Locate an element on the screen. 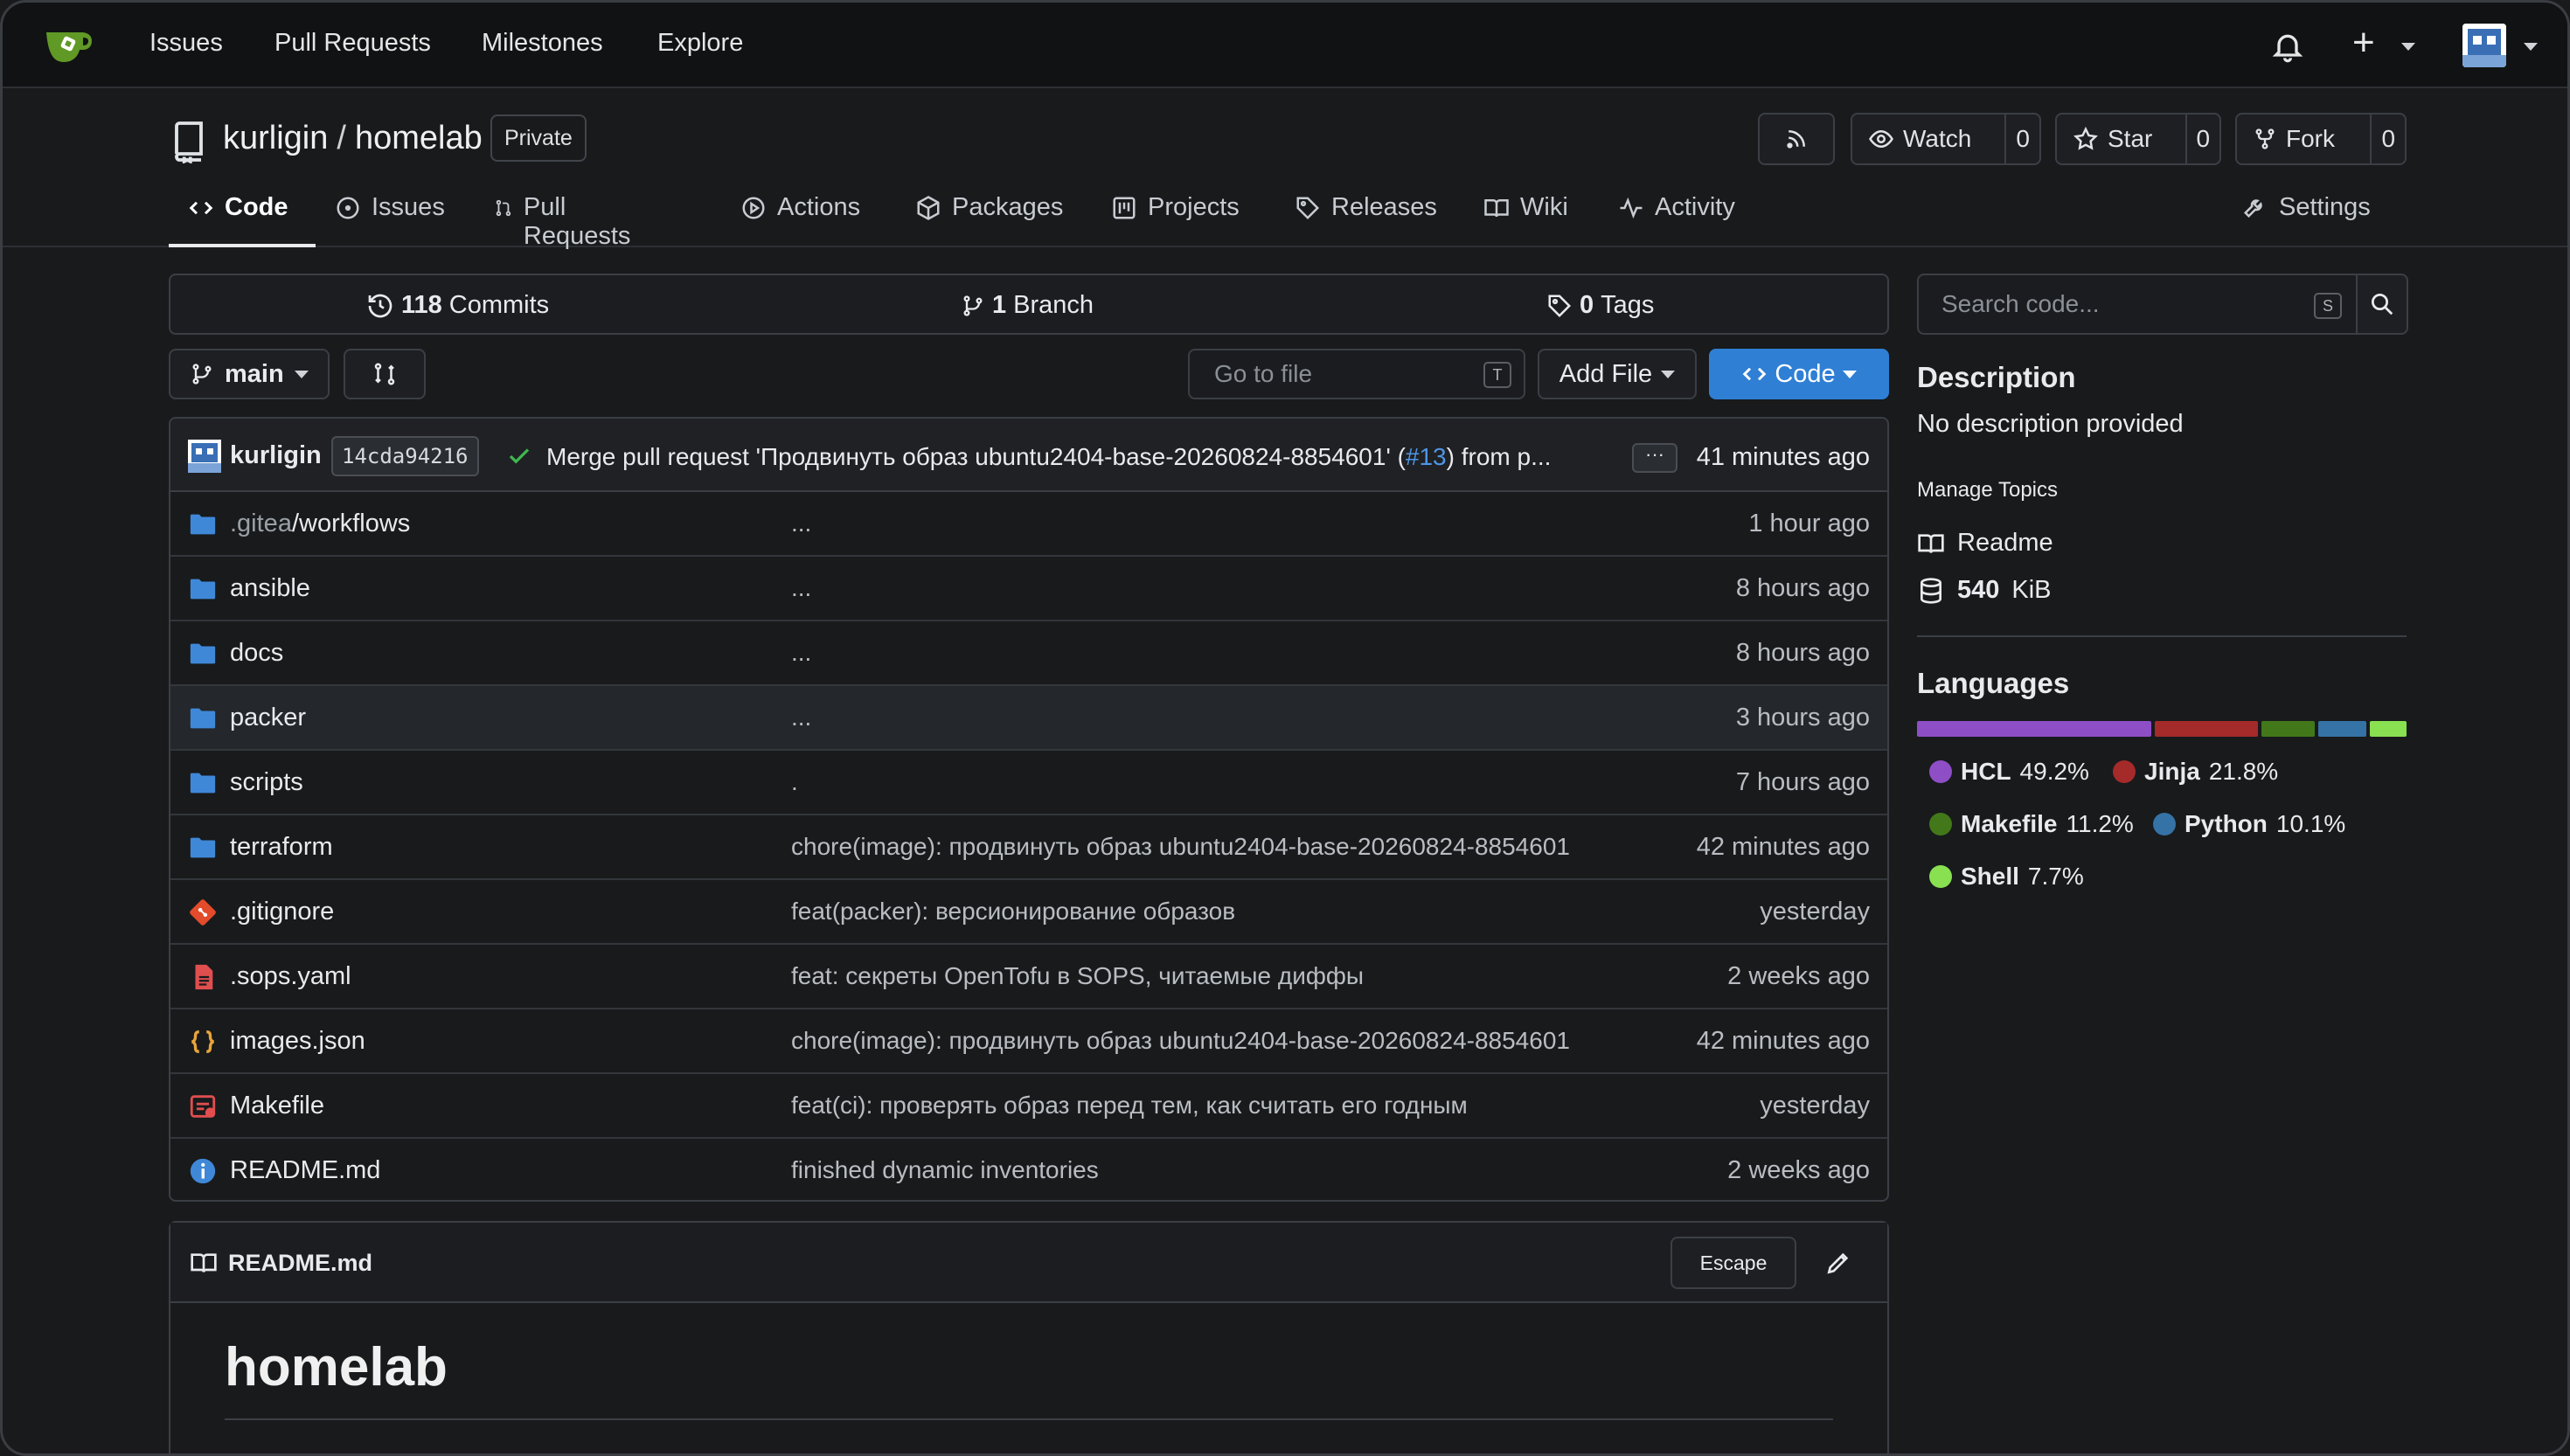 The height and width of the screenshot is (1456, 2570). manage-topics-link: Manage Topics is located at coordinates (1987, 490).